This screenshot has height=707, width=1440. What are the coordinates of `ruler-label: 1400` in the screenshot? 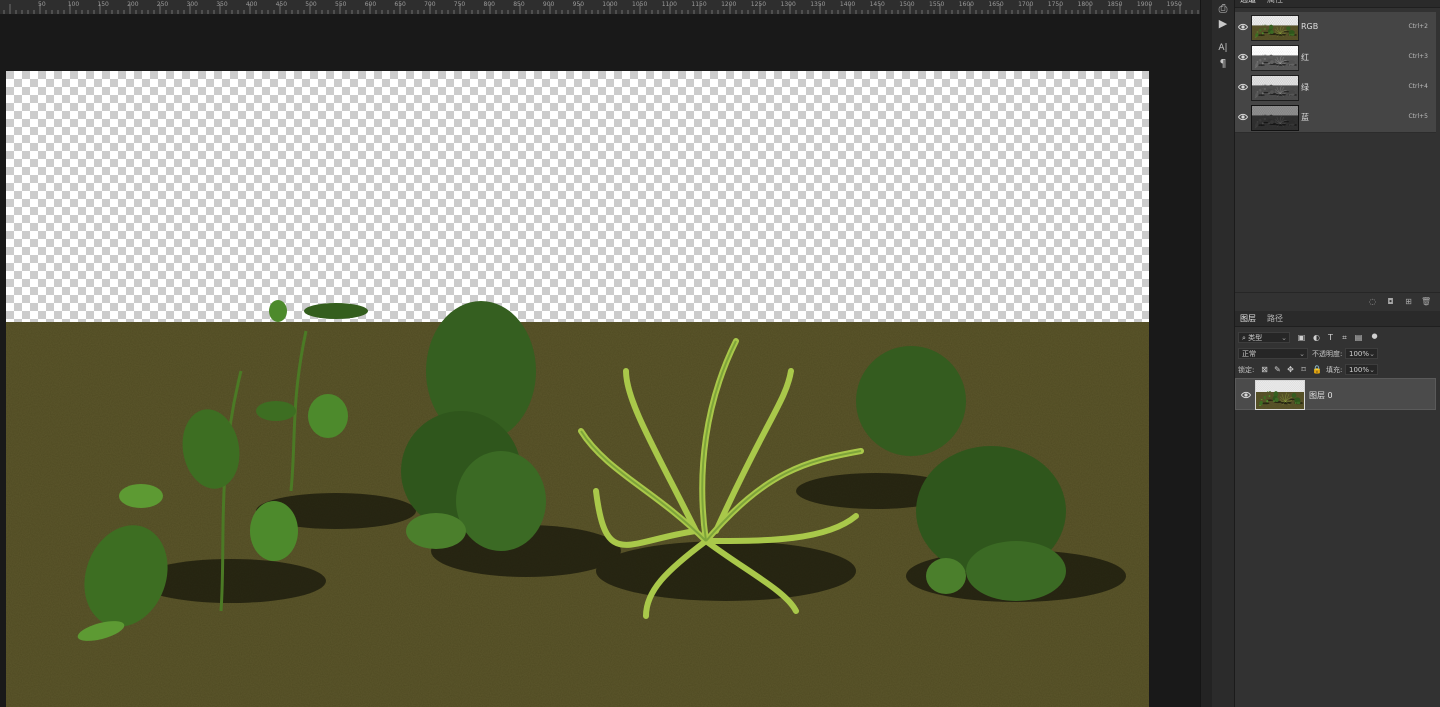 It's located at (847, 4).